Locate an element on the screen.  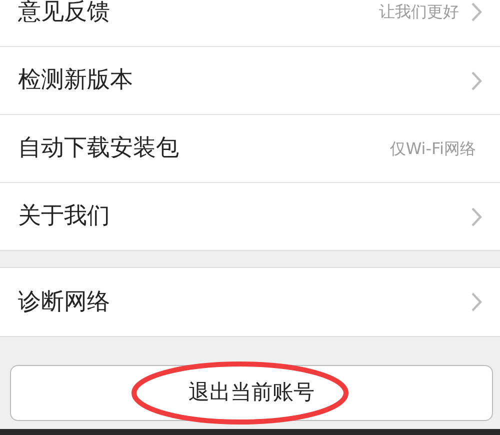
row-label: 自动下载安装包 is located at coordinates (99, 149).